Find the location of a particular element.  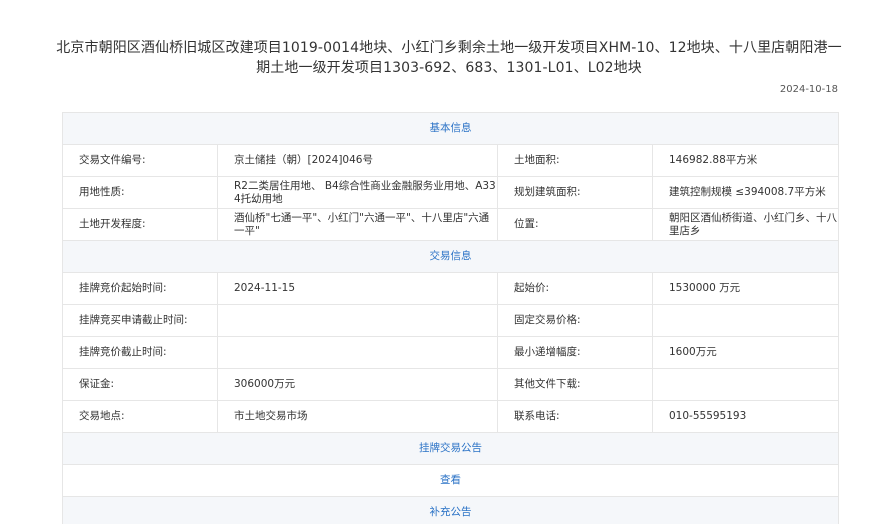

area-label: 土地面积: is located at coordinates (575, 160).